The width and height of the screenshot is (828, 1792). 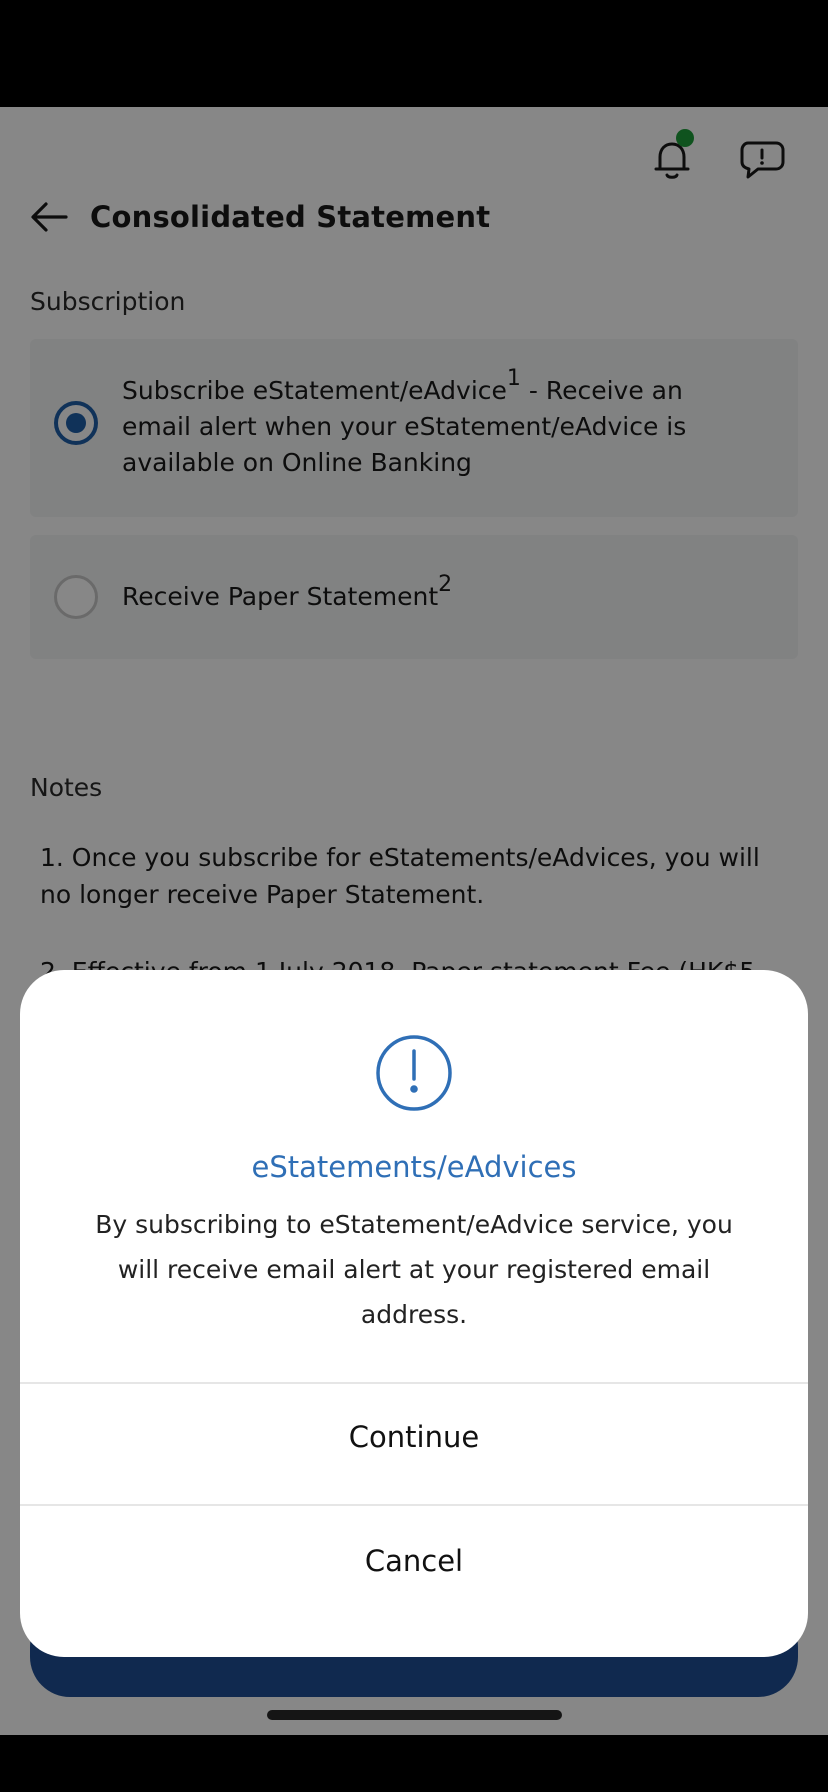 I want to click on home-indicator, so click(x=414, y=1715).